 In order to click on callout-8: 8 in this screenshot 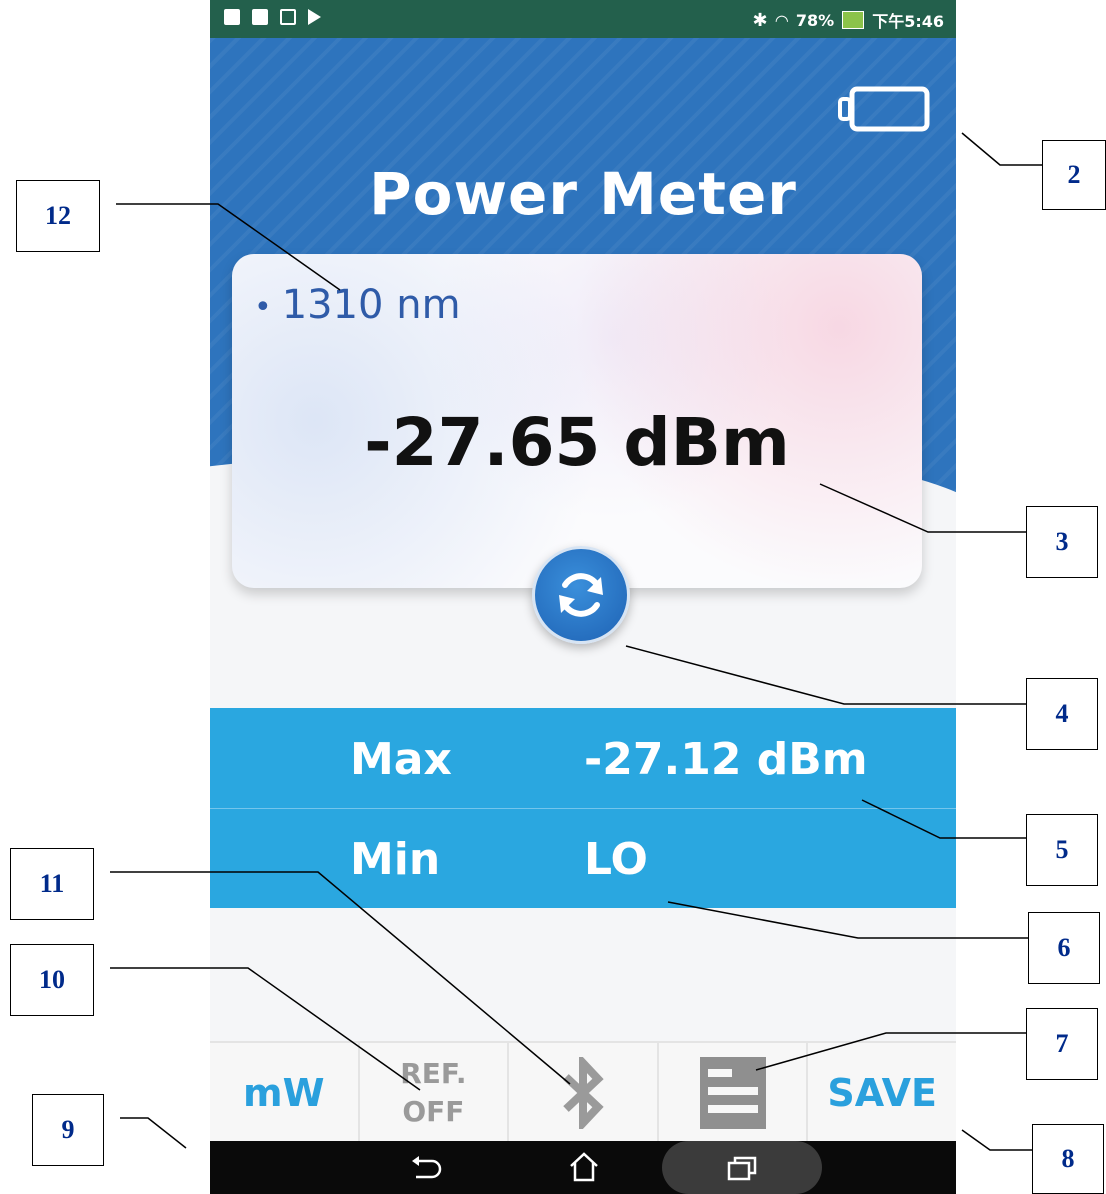, I will do `click(1068, 1159)`.